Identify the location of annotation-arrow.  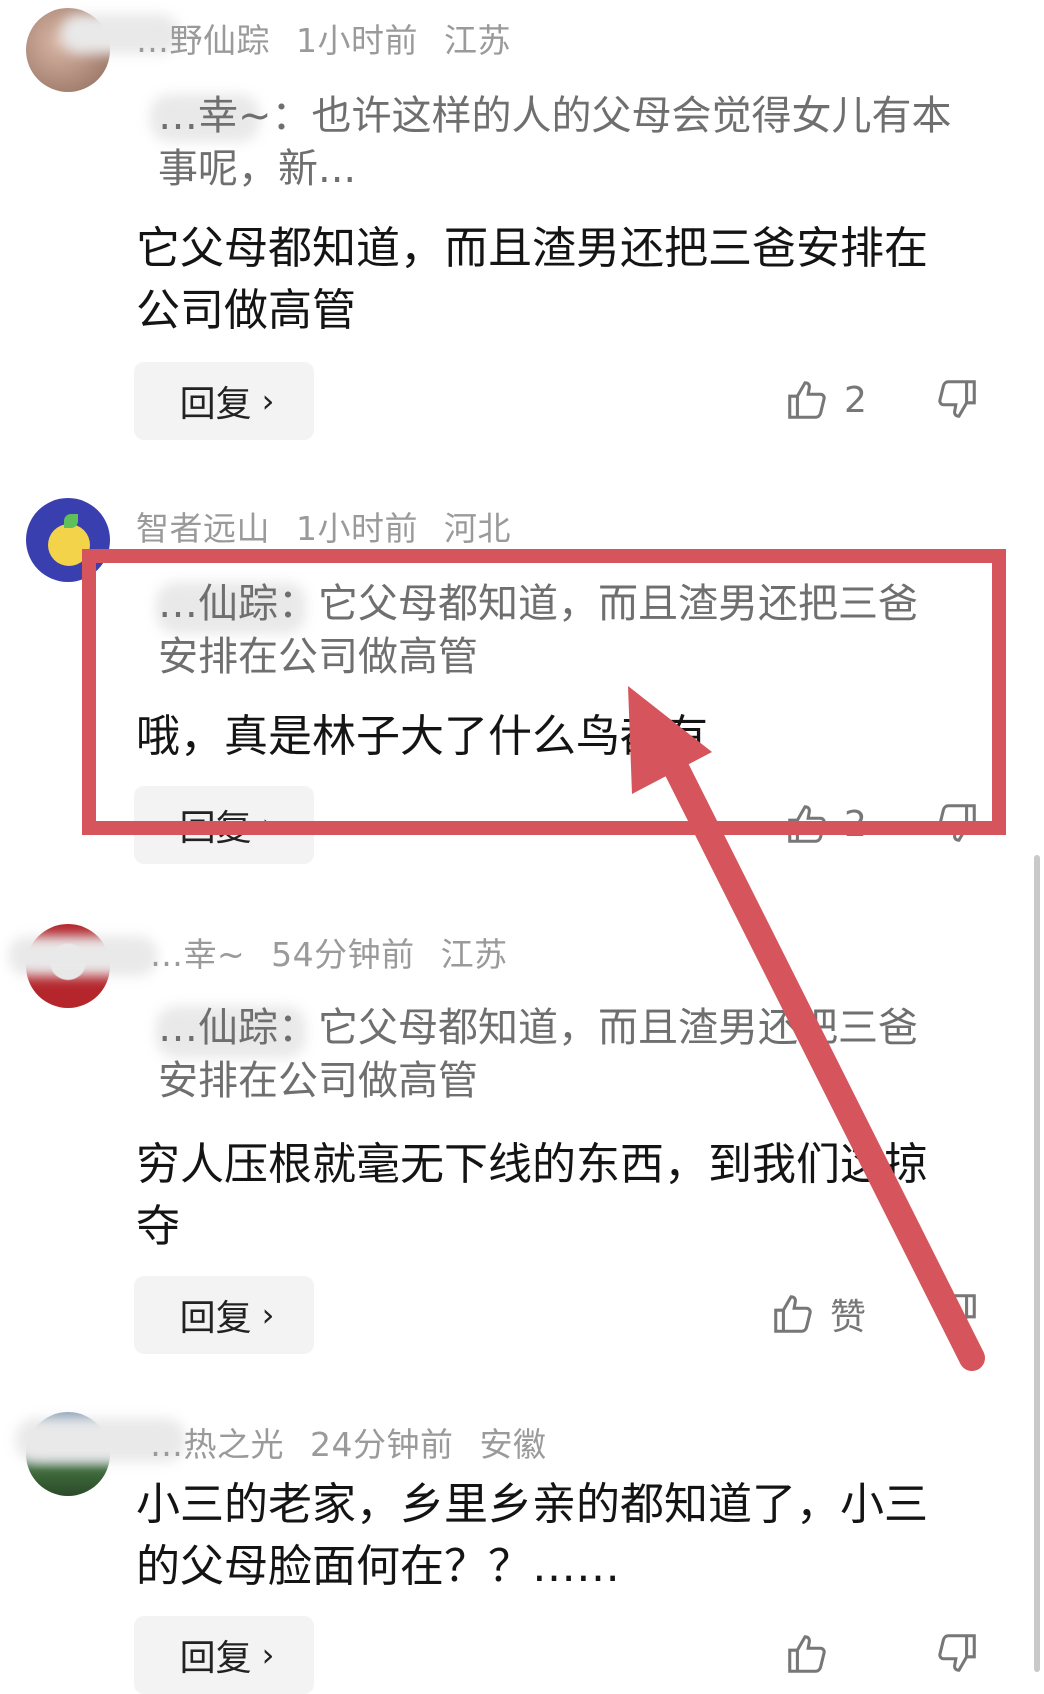
(806, 1028).